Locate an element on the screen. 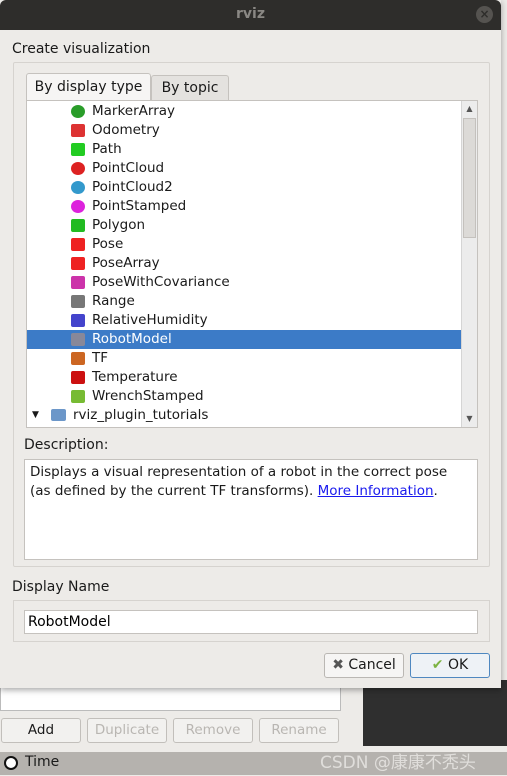 This screenshot has width=507, height=776. tf-icon is located at coordinates (78, 358).